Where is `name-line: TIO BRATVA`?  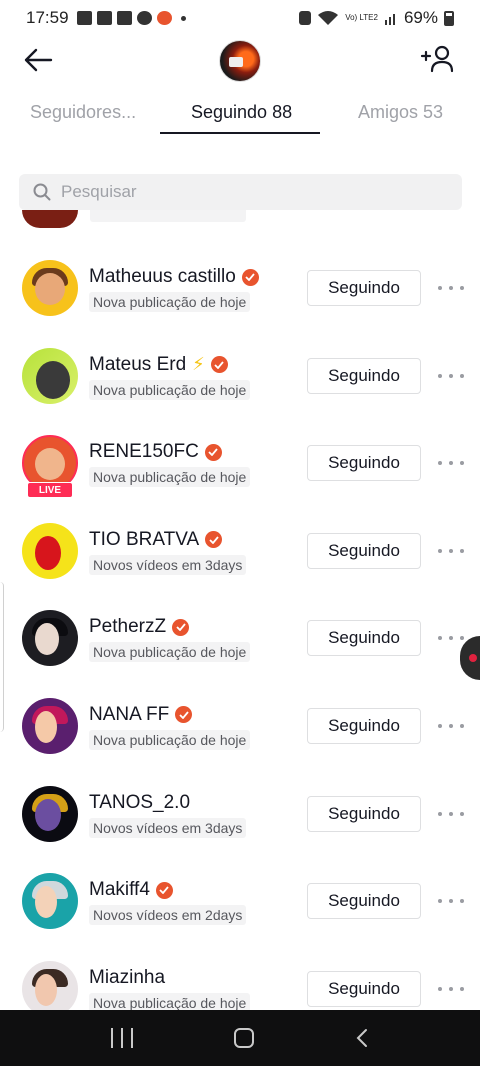 name-line: TIO BRATVA is located at coordinates (156, 540).